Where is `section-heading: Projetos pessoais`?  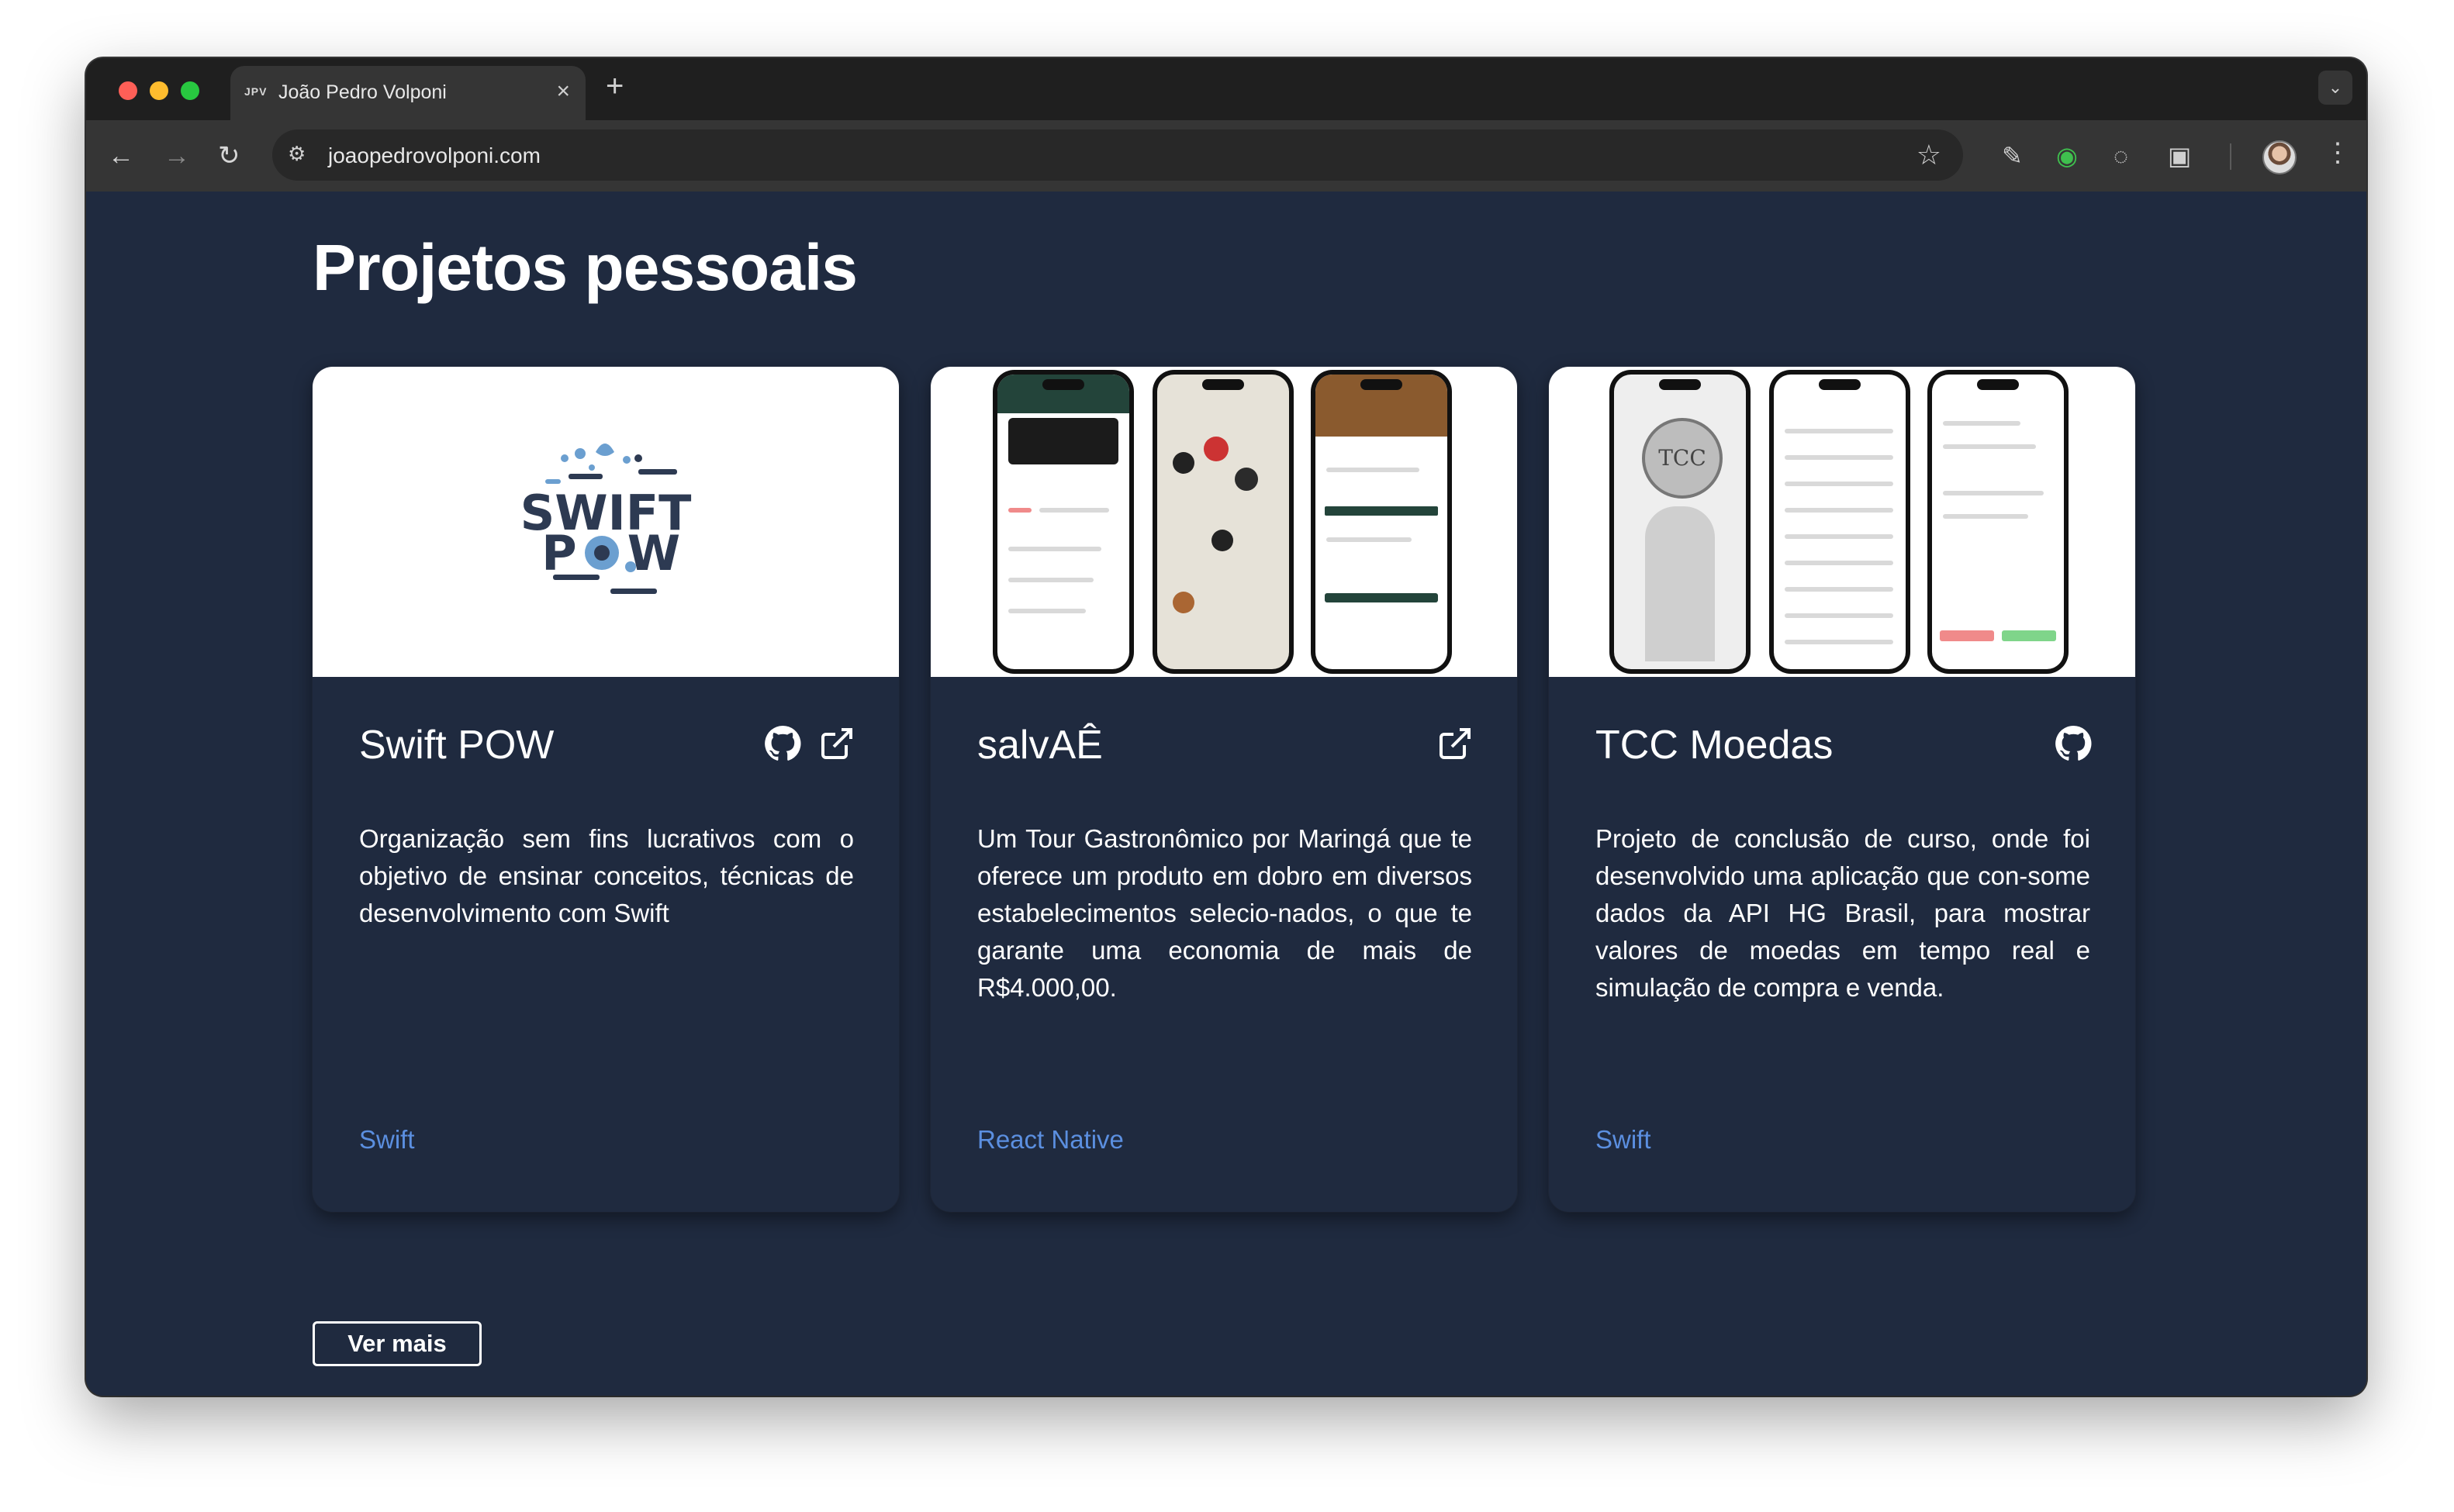 section-heading: Projetos pessoais is located at coordinates (586, 267).